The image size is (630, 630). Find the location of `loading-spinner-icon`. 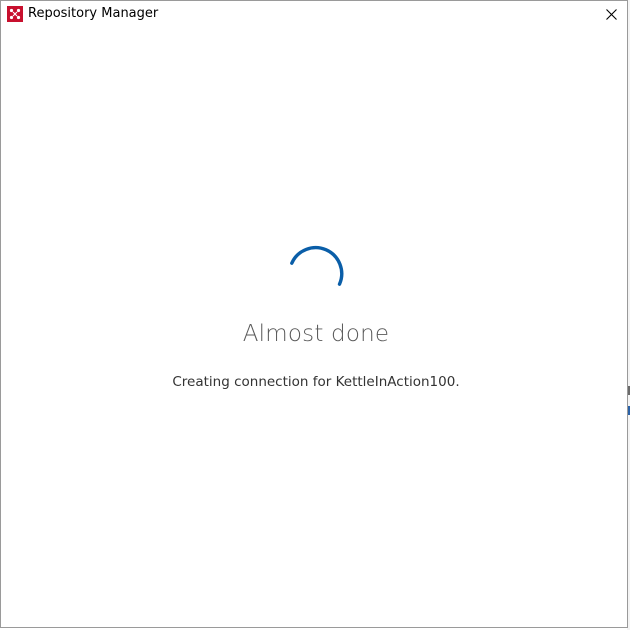

loading-spinner-icon is located at coordinates (317, 265).